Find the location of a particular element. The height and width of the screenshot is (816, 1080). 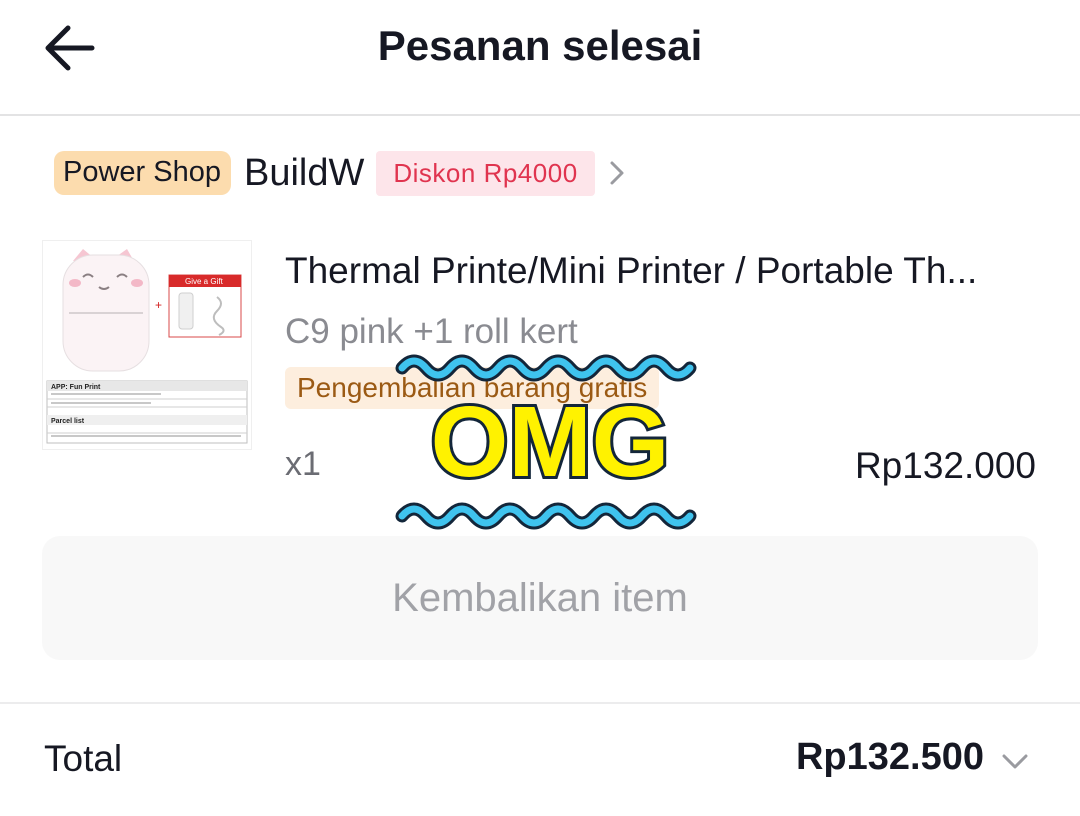

header-bar: Pesanan selesai is located at coordinates (540, 58).